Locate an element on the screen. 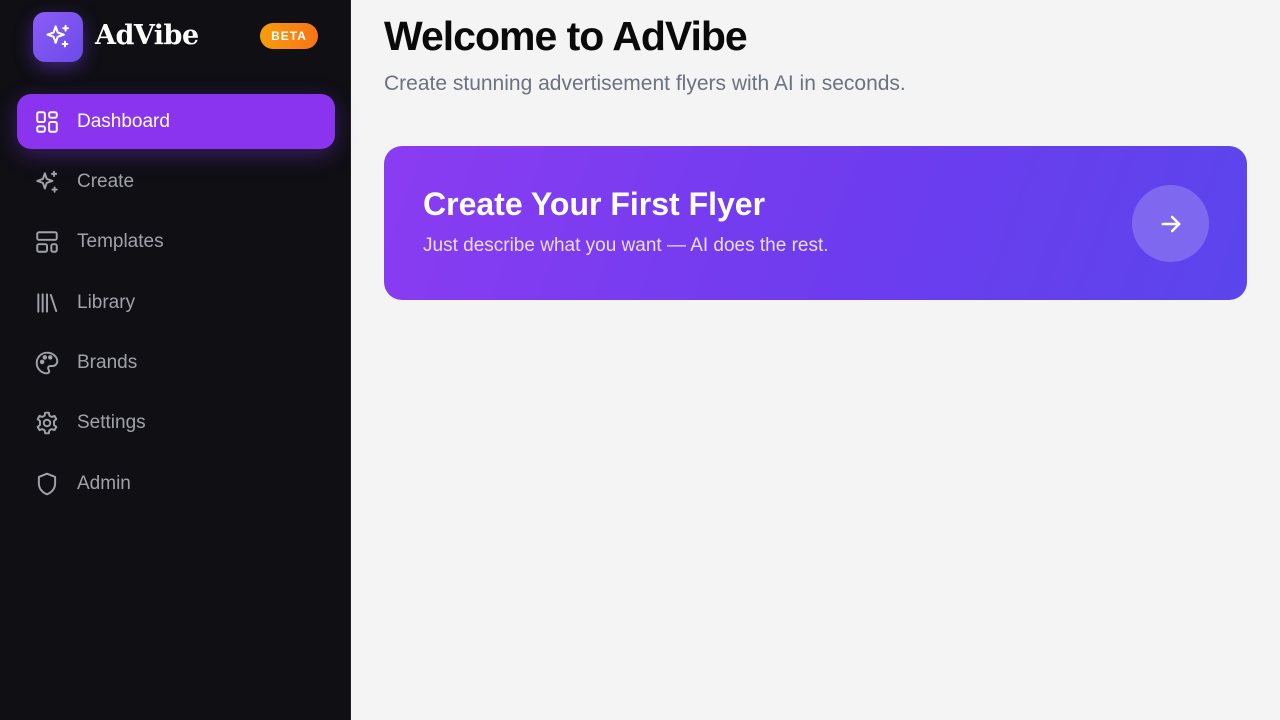  beta-badge: BETA is located at coordinates (289, 36).